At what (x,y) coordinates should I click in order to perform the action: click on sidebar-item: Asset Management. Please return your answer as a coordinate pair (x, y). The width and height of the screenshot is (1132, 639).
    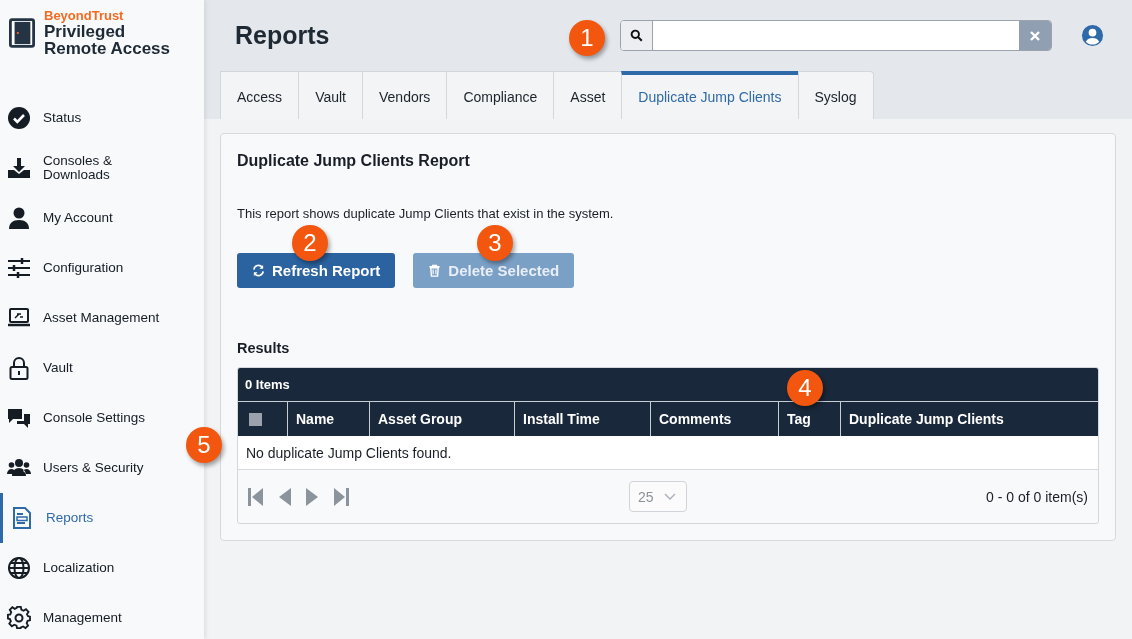
    Looking at the image, I should click on (88, 318).